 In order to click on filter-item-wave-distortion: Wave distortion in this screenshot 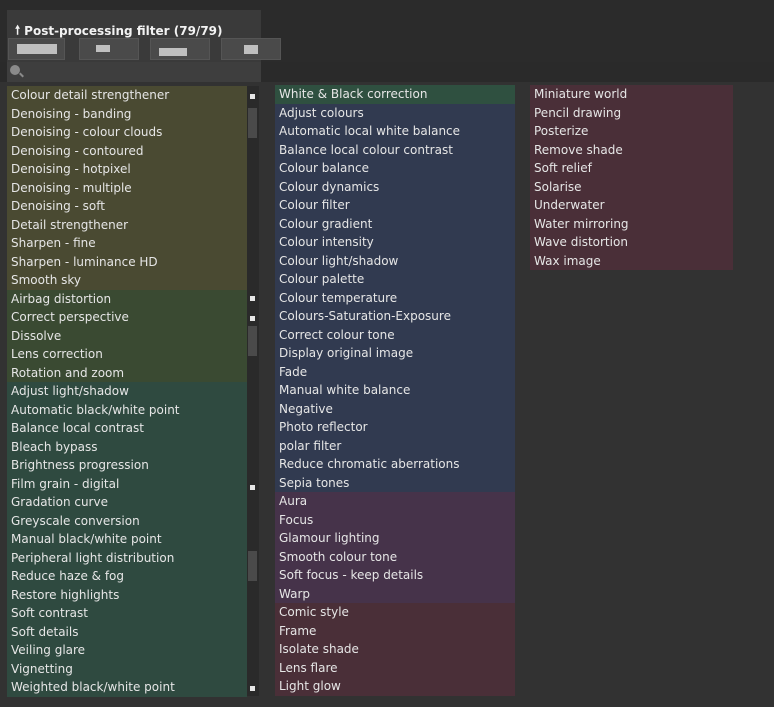, I will do `click(631, 242)`.